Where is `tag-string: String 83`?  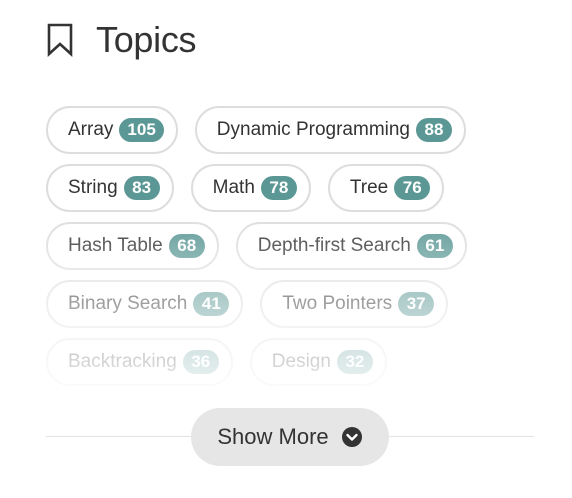 tag-string: String 83 is located at coordinates (110, 188).